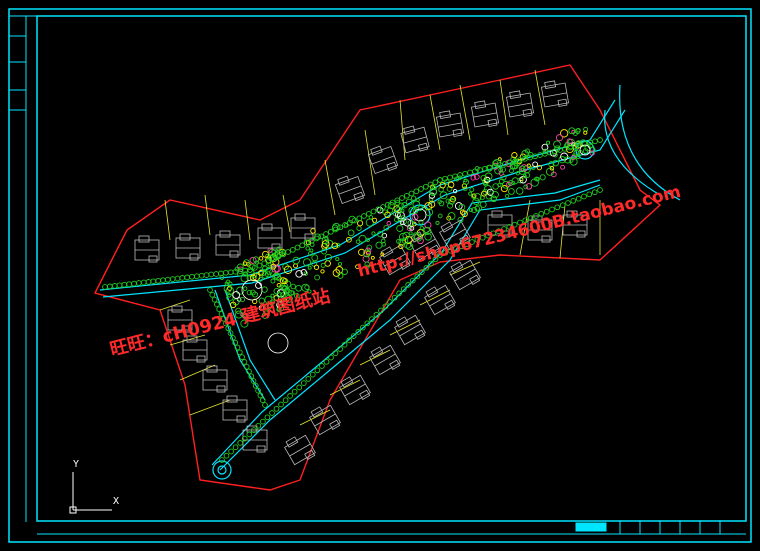 This screenshot has height=551, width=760. I want to click on binding-strip, so click(23, 63).